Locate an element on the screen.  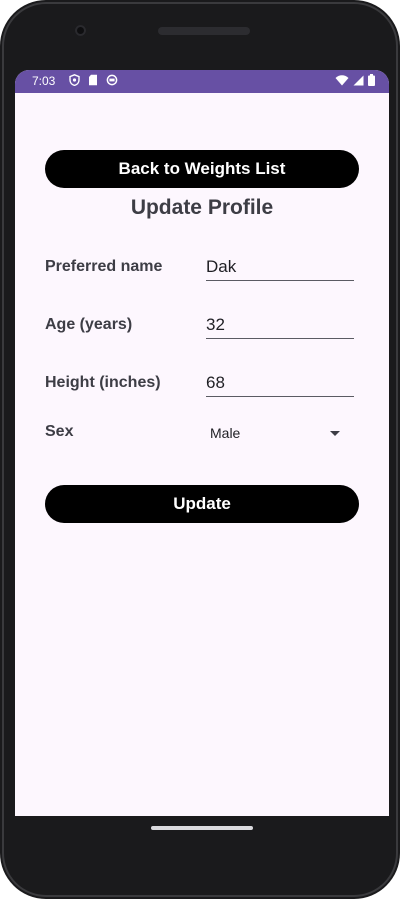
page-title: Update Profile is located at coordinates (202, 207).